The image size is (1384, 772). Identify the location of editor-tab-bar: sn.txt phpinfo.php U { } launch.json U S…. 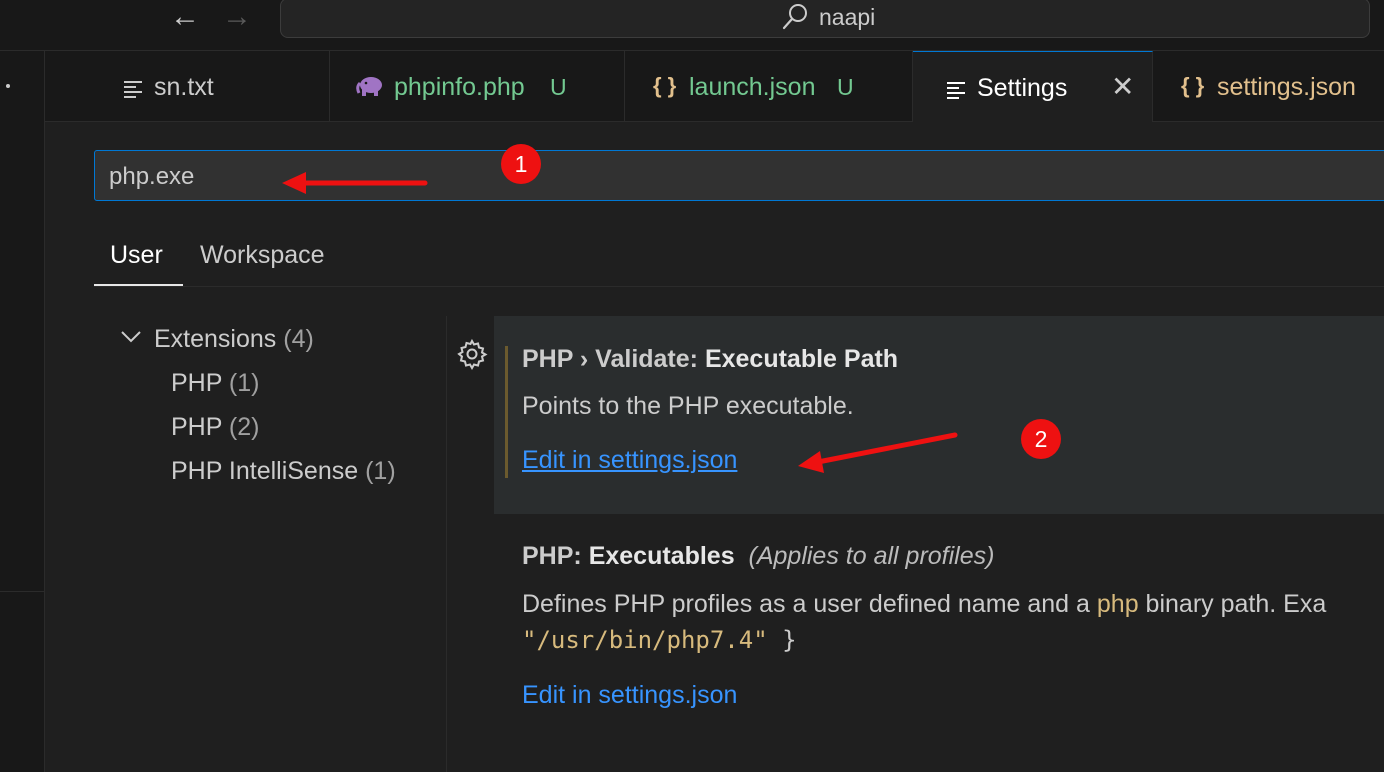
(714, 86).